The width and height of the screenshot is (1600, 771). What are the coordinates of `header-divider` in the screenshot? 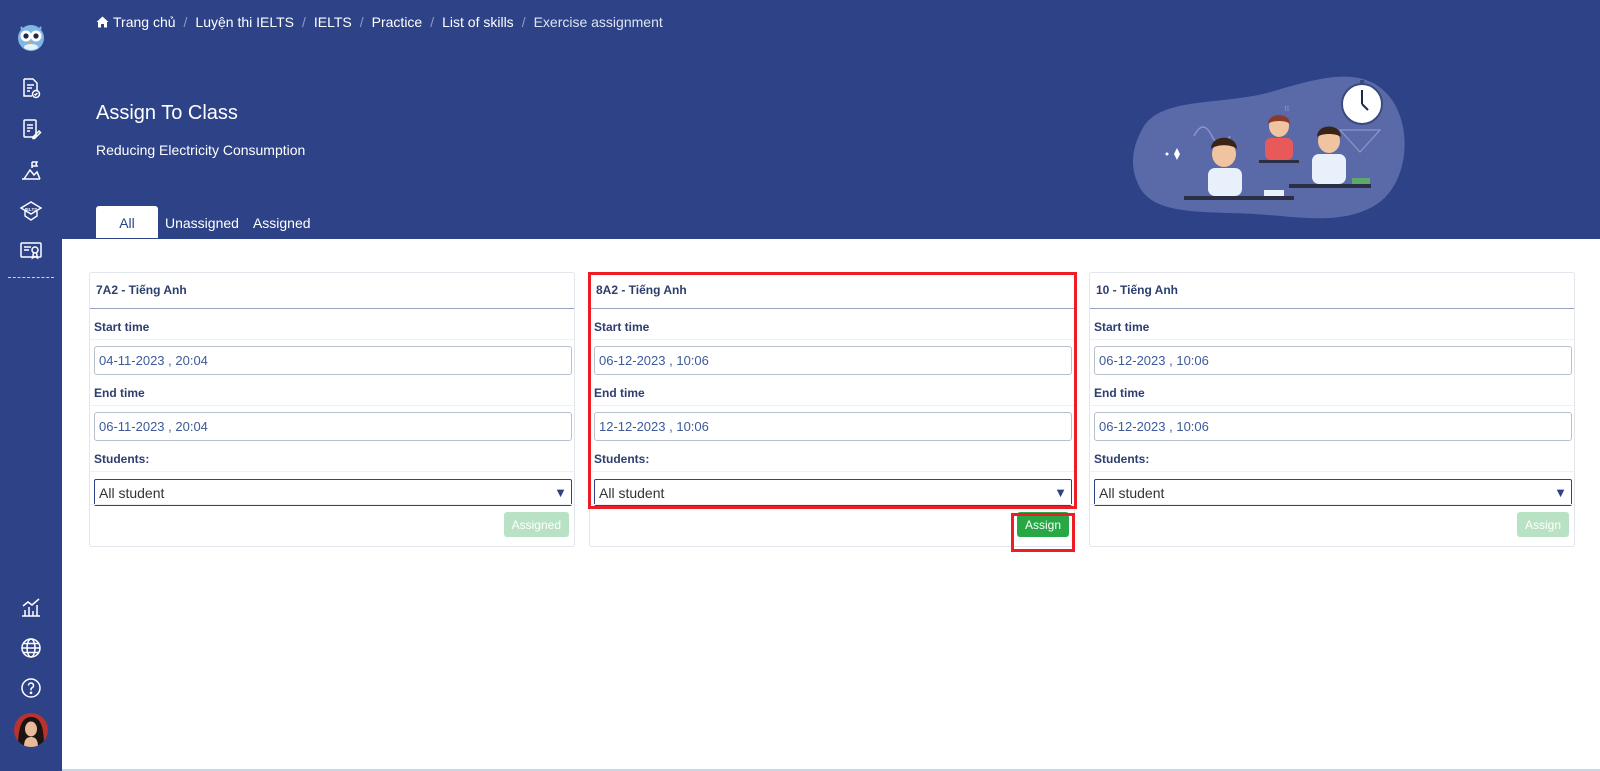 It's located at (831, 238).